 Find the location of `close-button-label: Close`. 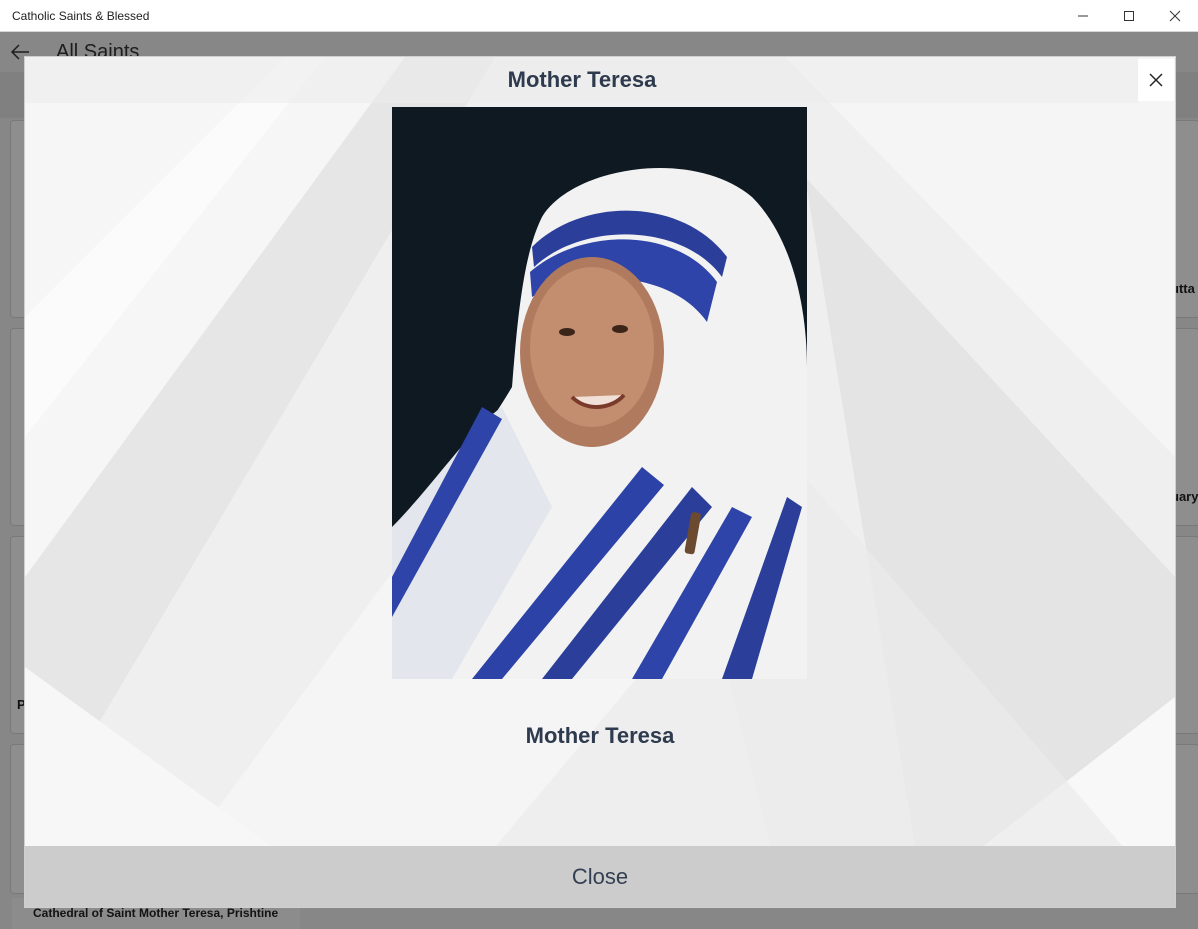

close-button-label: Close is located at coordinates (600, 876).